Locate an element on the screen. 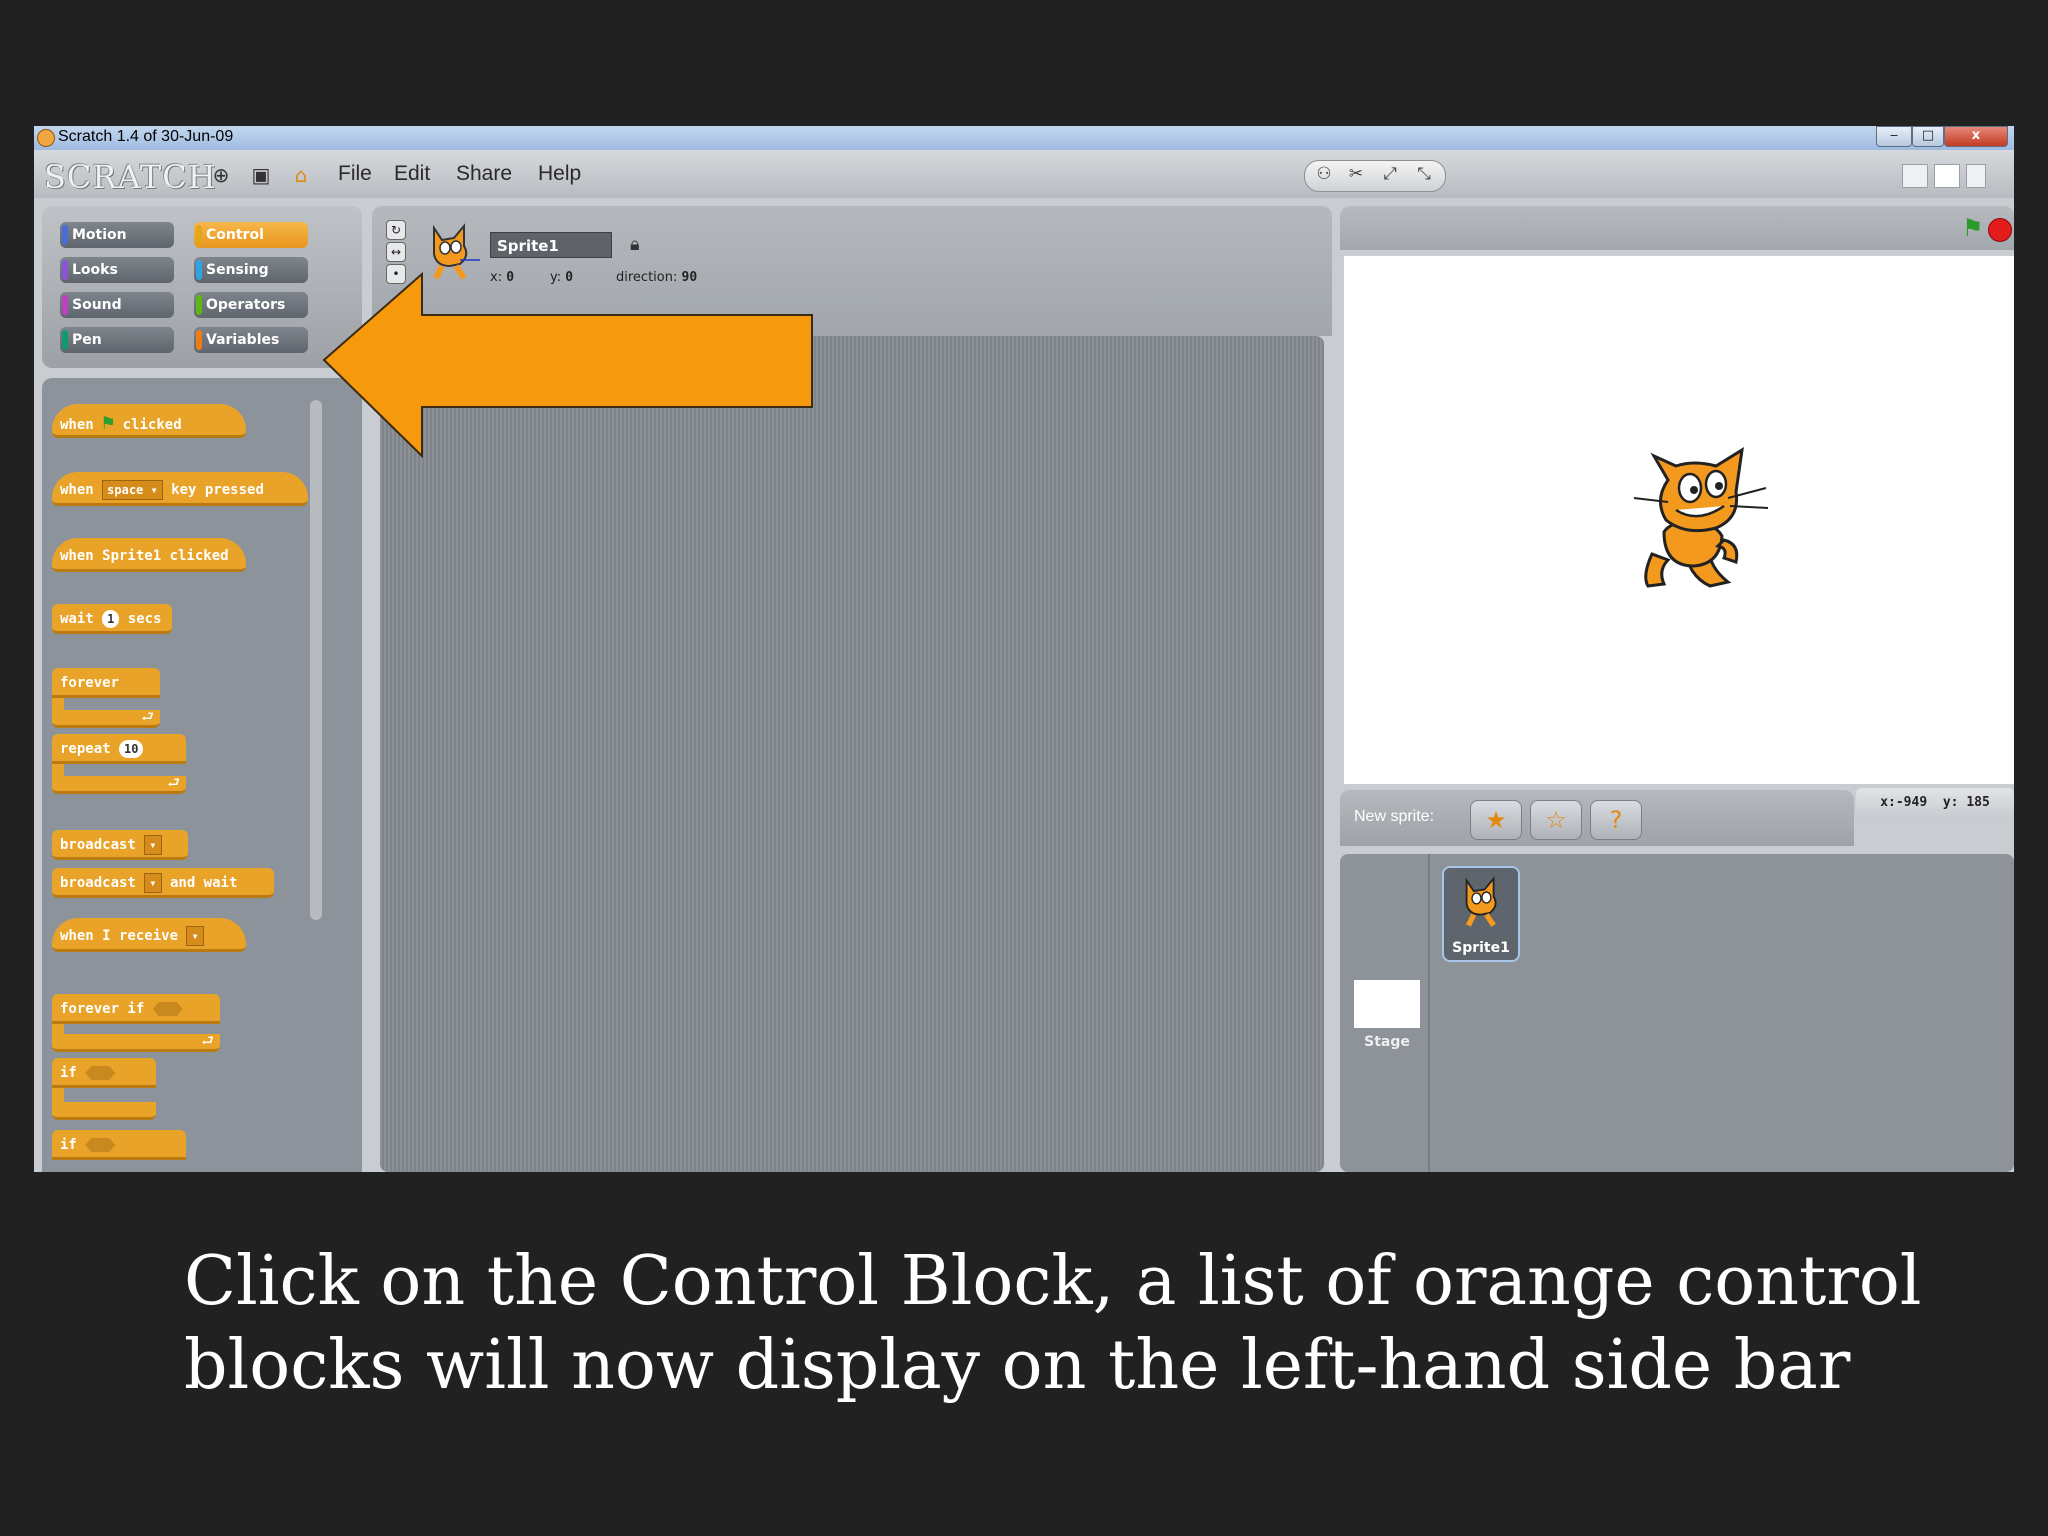  flip-icon: ↔ is located at coordinates (396, 252).